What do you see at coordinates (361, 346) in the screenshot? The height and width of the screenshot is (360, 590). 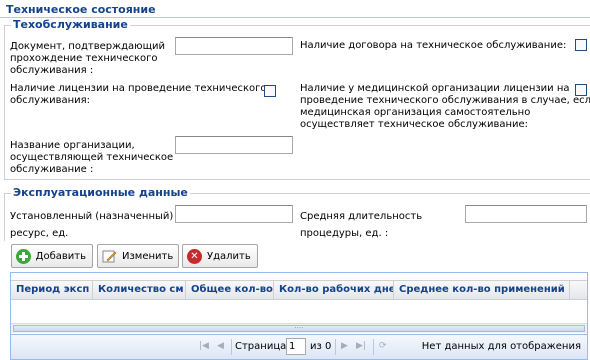 I see `last-page-icon: ▶|` at bounding box center [361, 346].